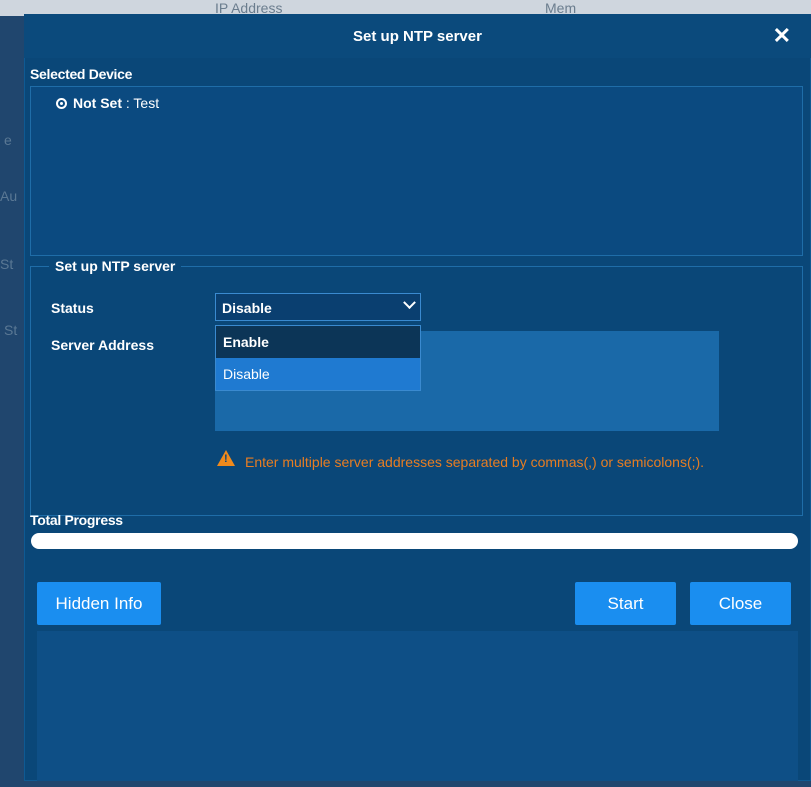 The image size is (811, 787). Describe the element at coordinates (625, 603) in the screenshot. I see `start-button: Start` at that location.